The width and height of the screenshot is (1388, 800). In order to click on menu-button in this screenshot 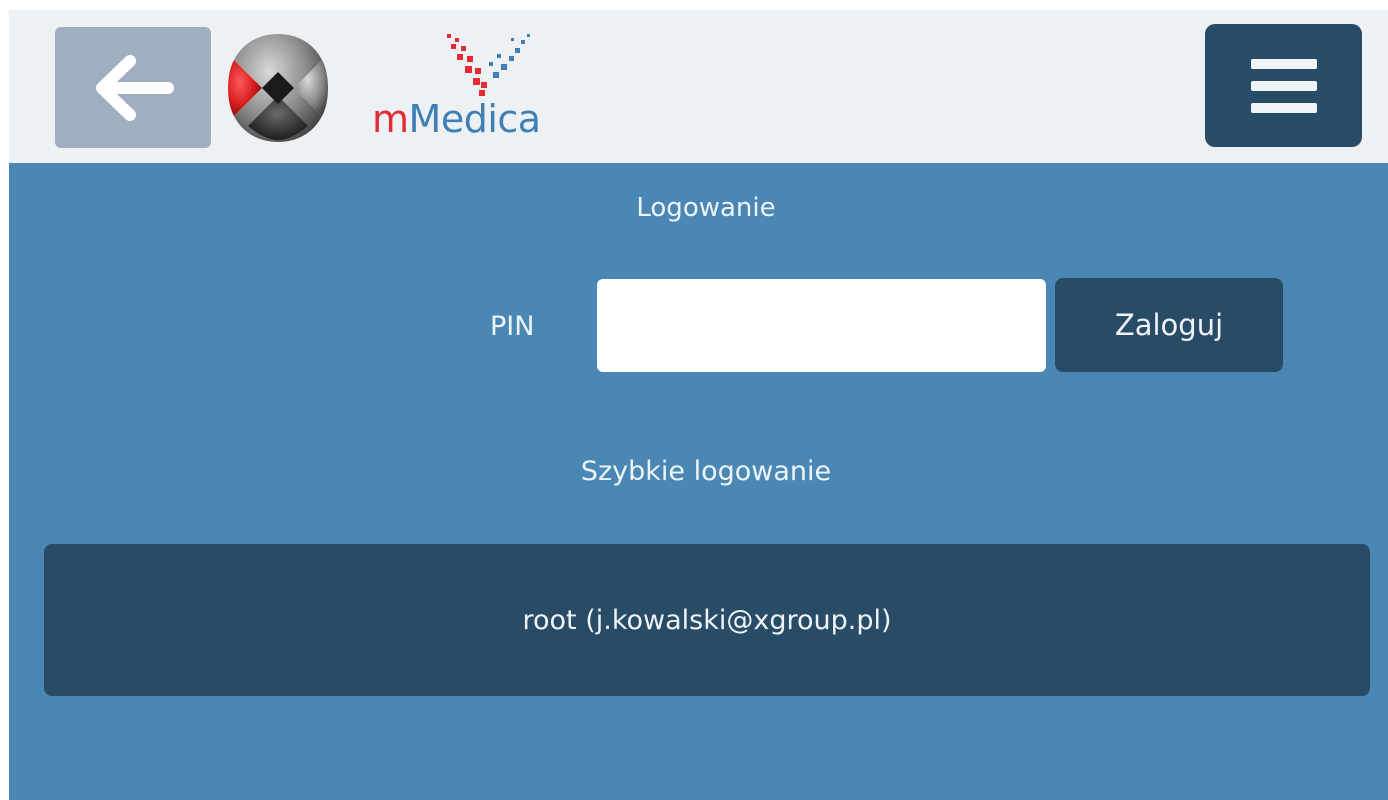, I will do `click(1283, 85)`.